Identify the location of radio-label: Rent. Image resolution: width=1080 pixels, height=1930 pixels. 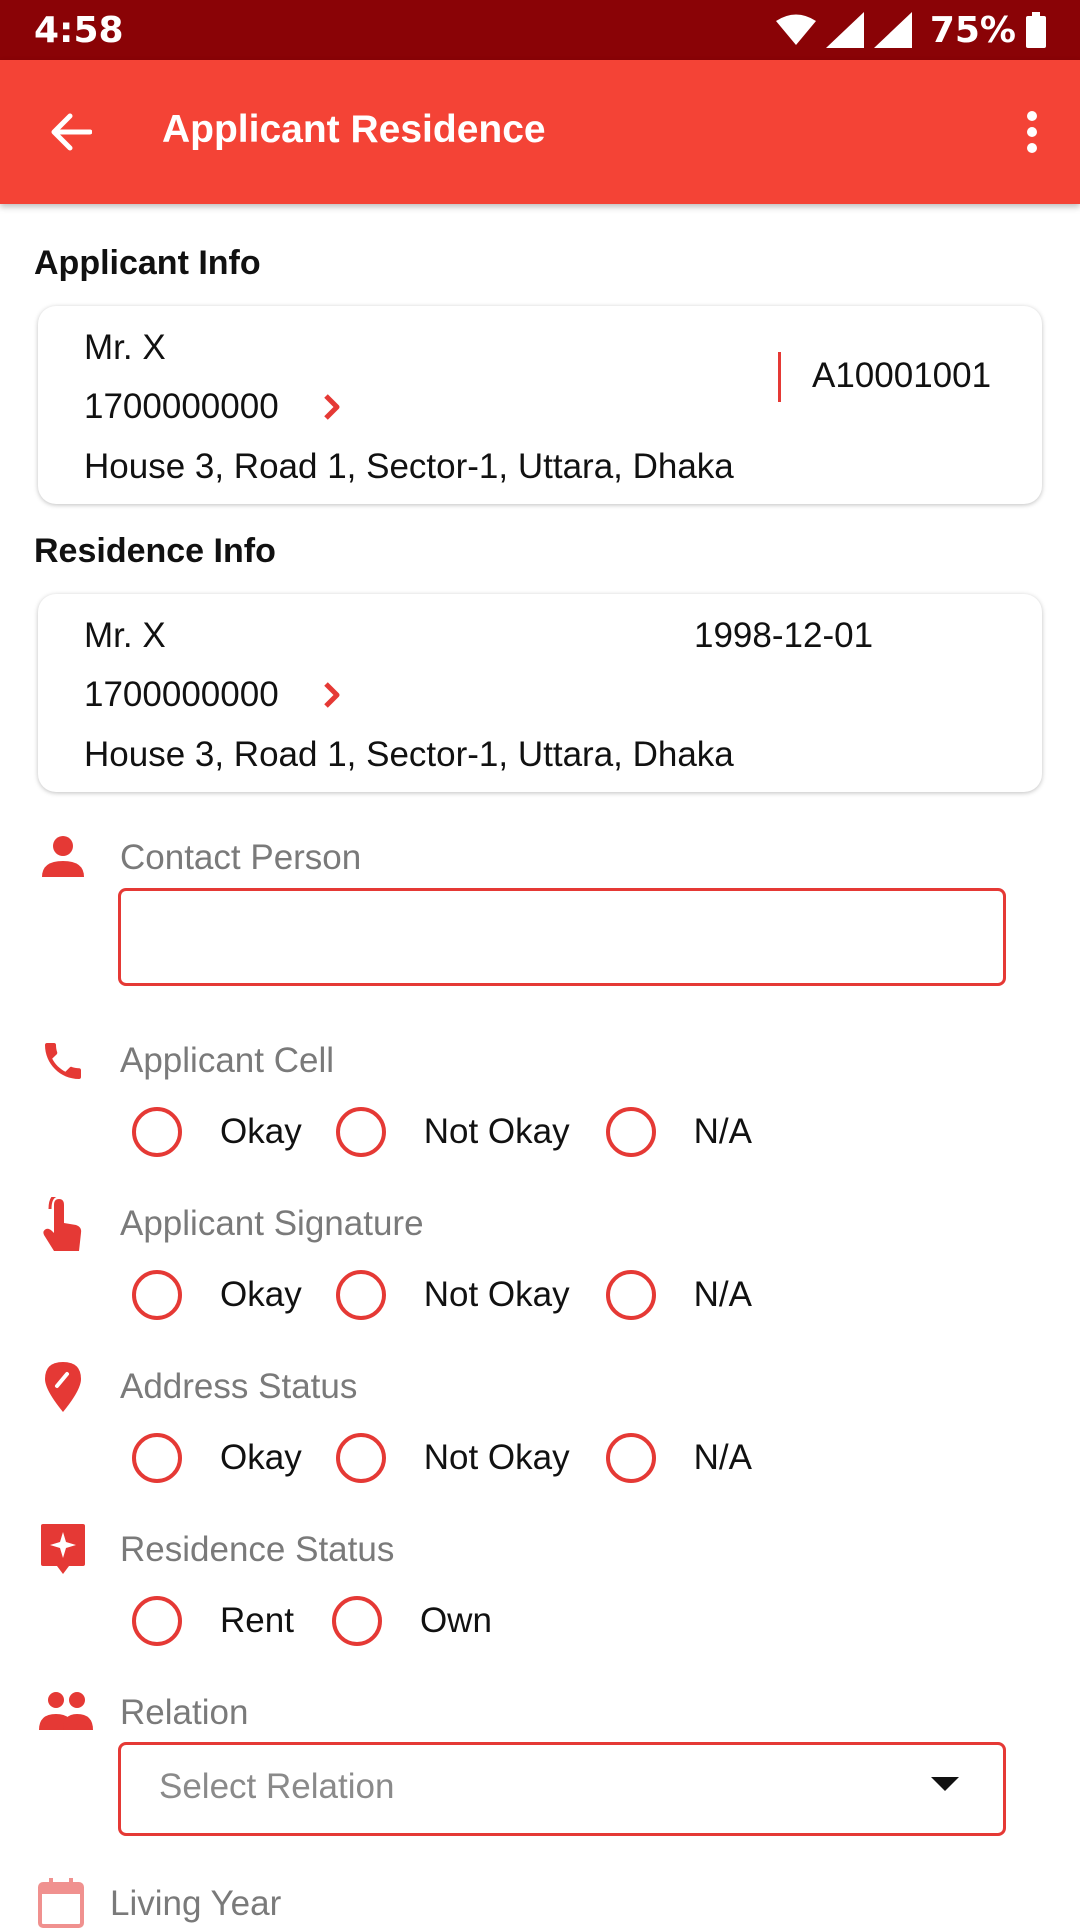
(257, 1620).